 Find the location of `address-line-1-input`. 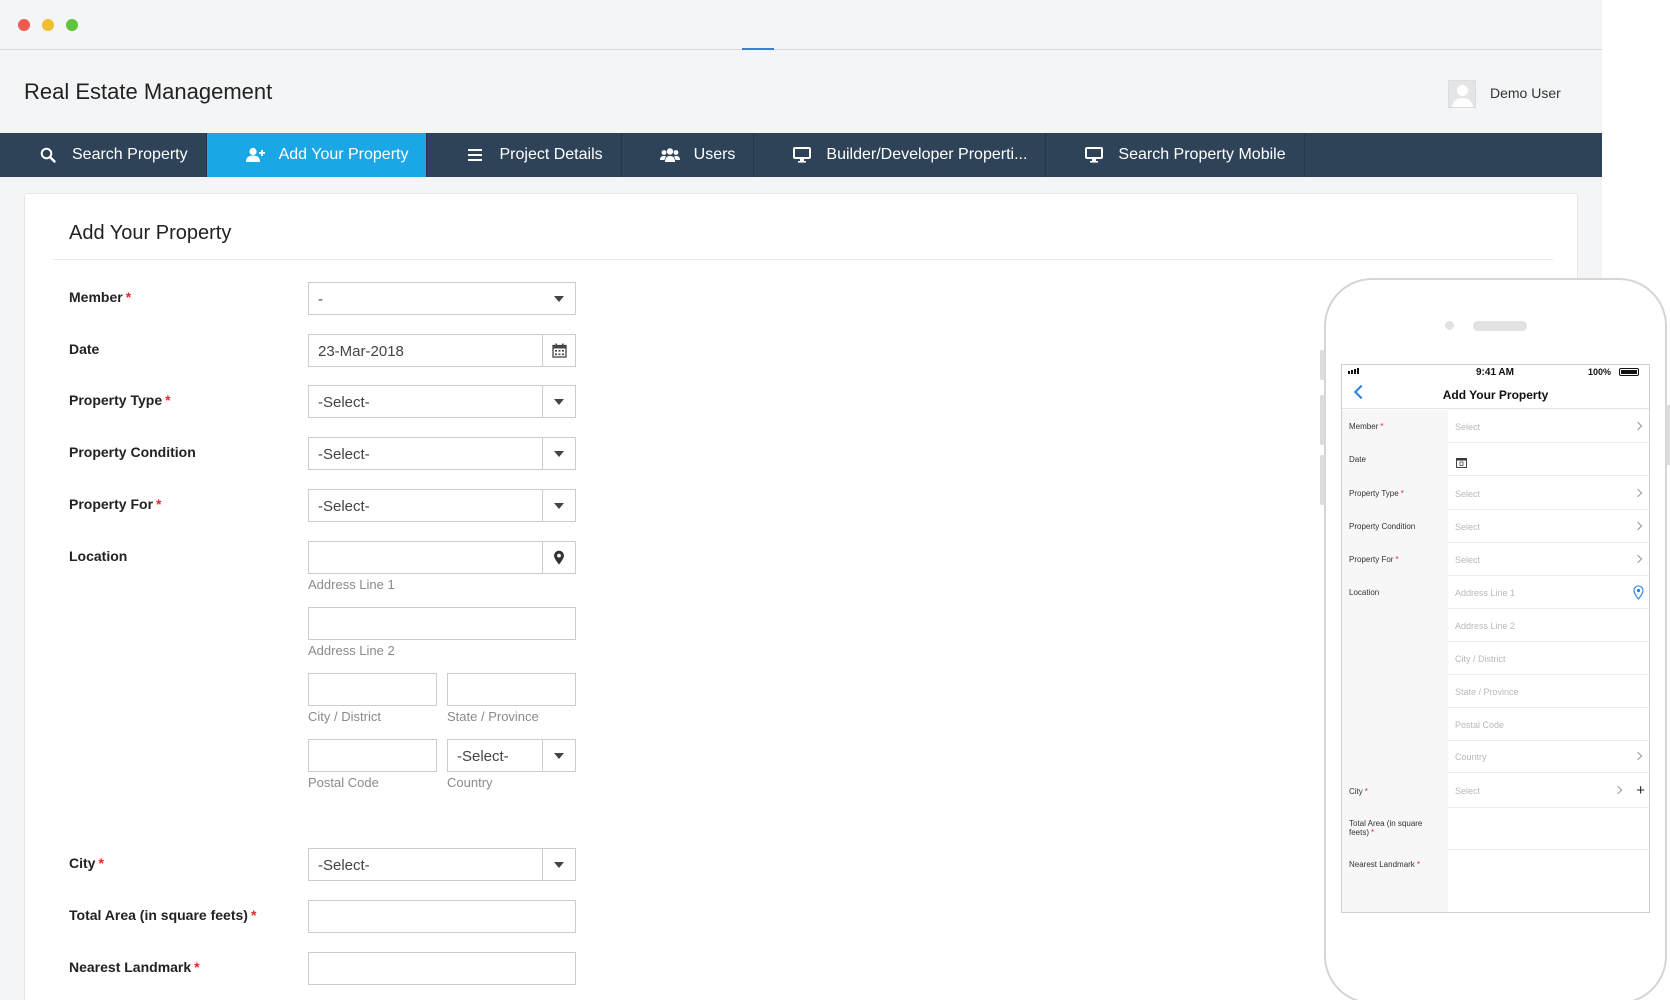

address-line-1-input is located at coordinates (442, 557).